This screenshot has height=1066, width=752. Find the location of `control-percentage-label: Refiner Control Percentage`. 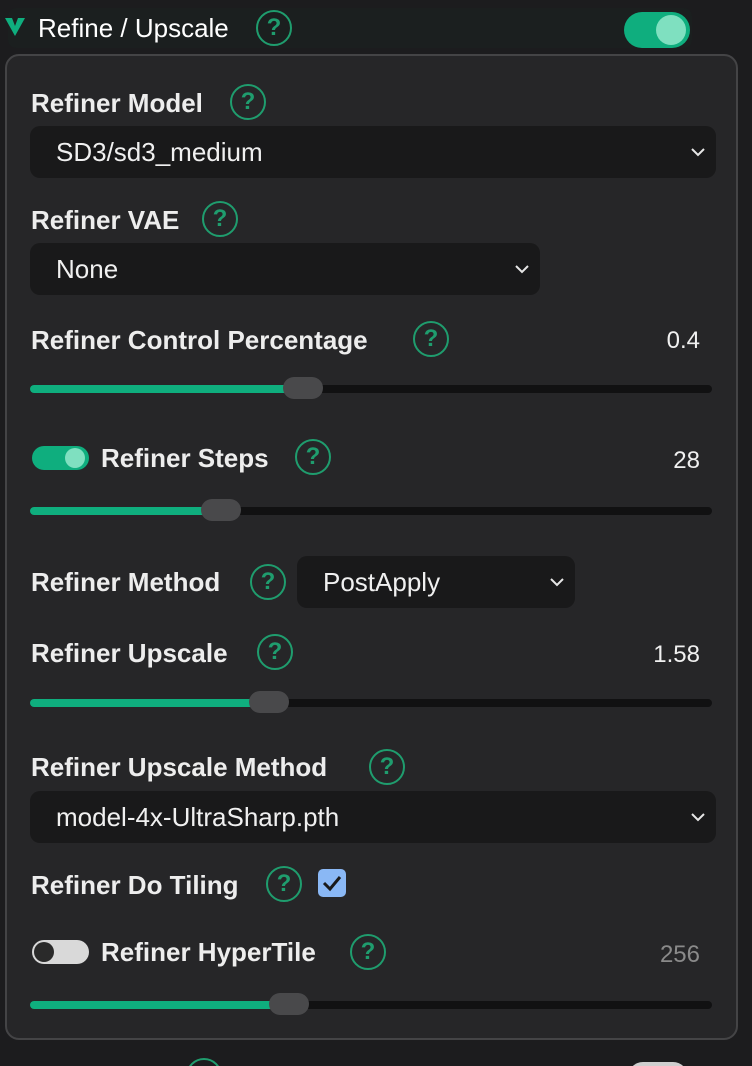

control-percentage-label: Refiner Control Percentage is located at coordinates (199, 340).